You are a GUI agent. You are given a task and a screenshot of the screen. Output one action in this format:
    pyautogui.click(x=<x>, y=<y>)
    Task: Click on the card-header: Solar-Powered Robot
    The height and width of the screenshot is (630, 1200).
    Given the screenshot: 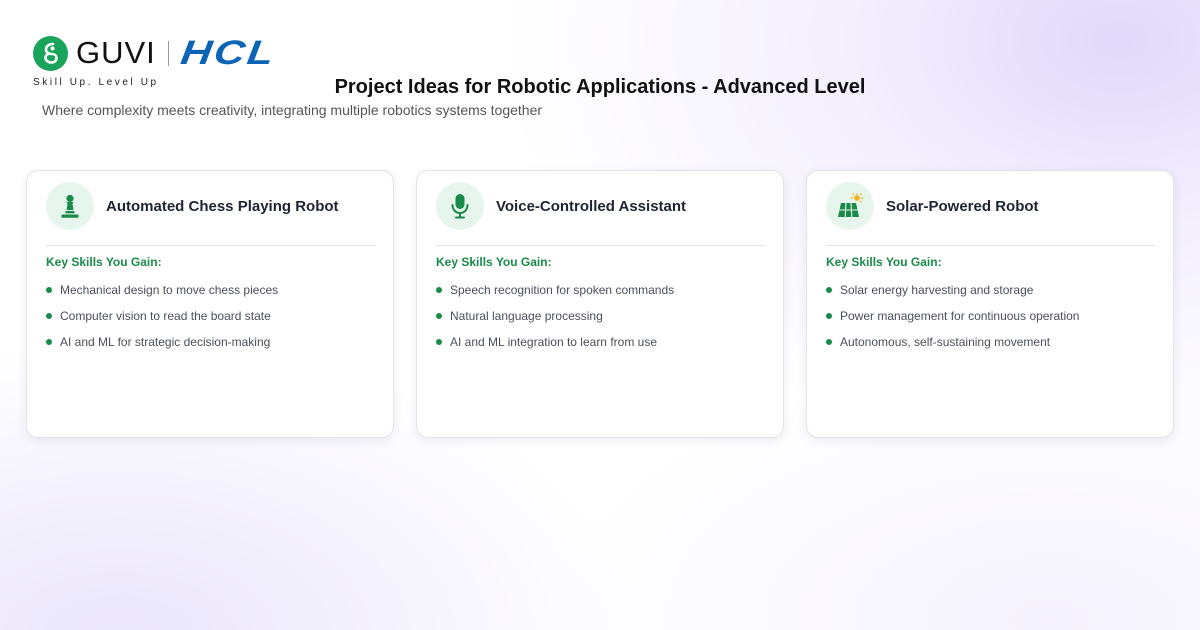 What is the action you would take?
    pyautogui.click(x=932, y=206)
    